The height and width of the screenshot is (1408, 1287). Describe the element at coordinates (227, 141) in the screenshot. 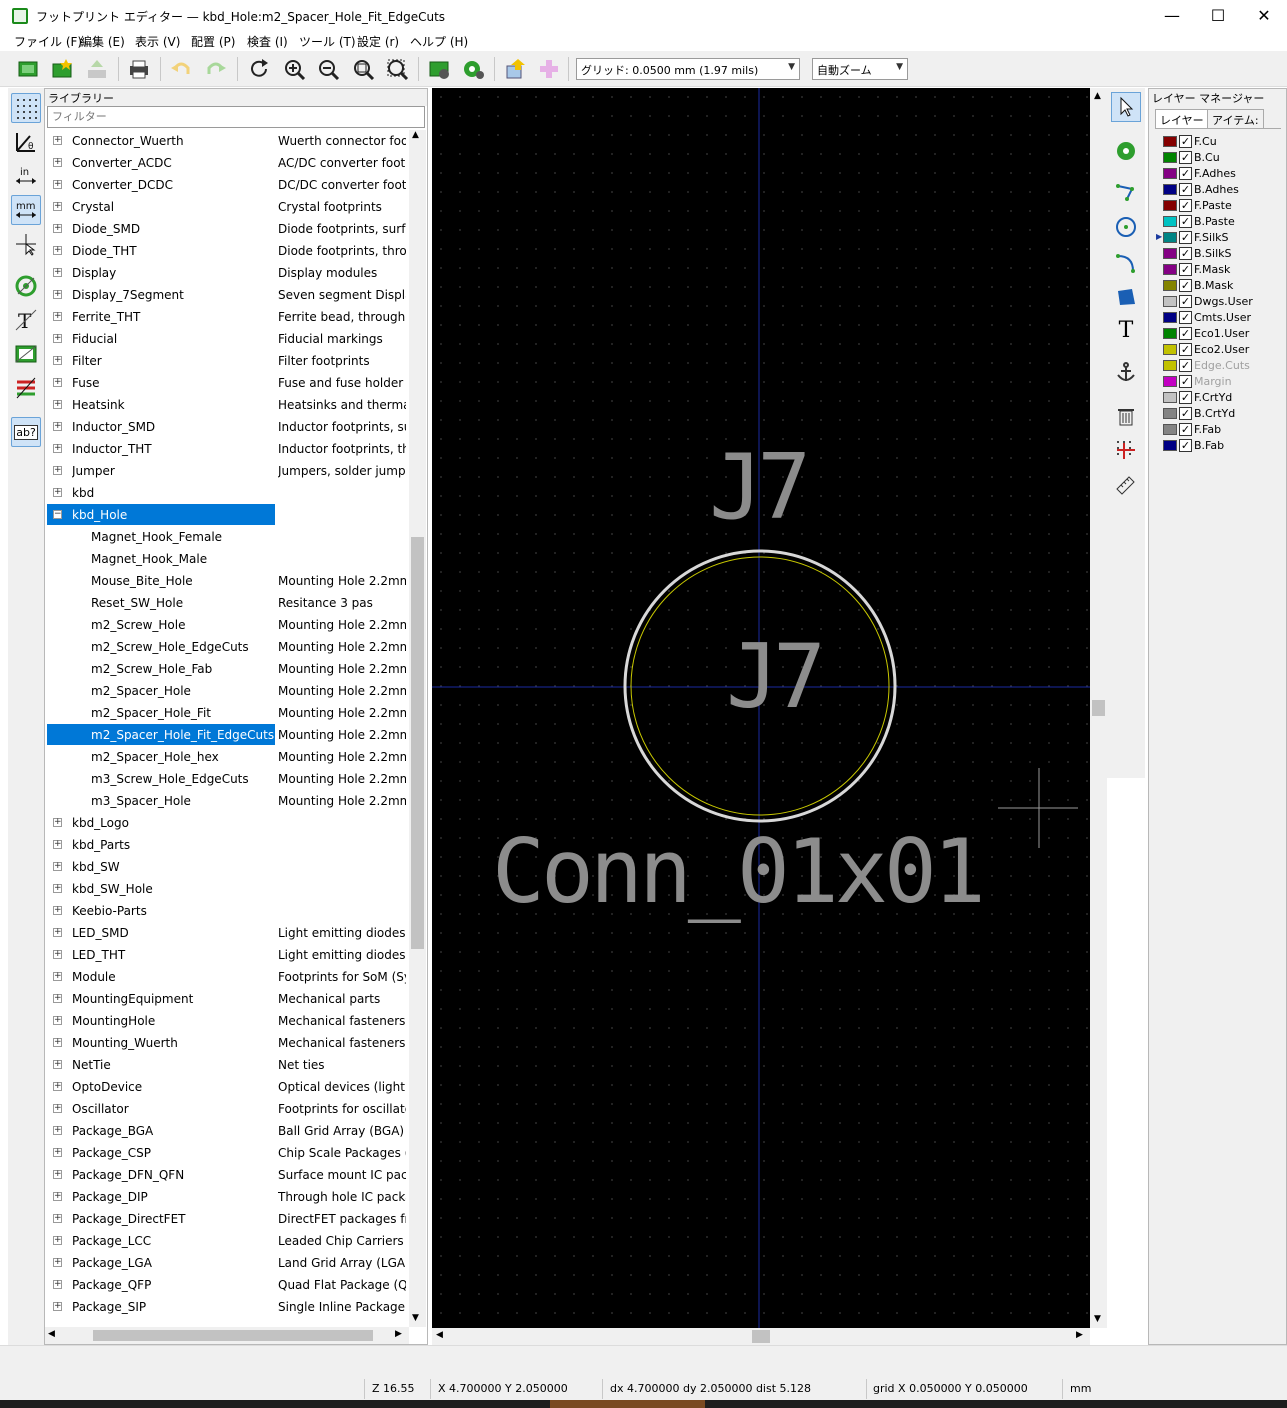

I see `library-row: + Connector_Wuerth Wuerth connector footp` at that location.